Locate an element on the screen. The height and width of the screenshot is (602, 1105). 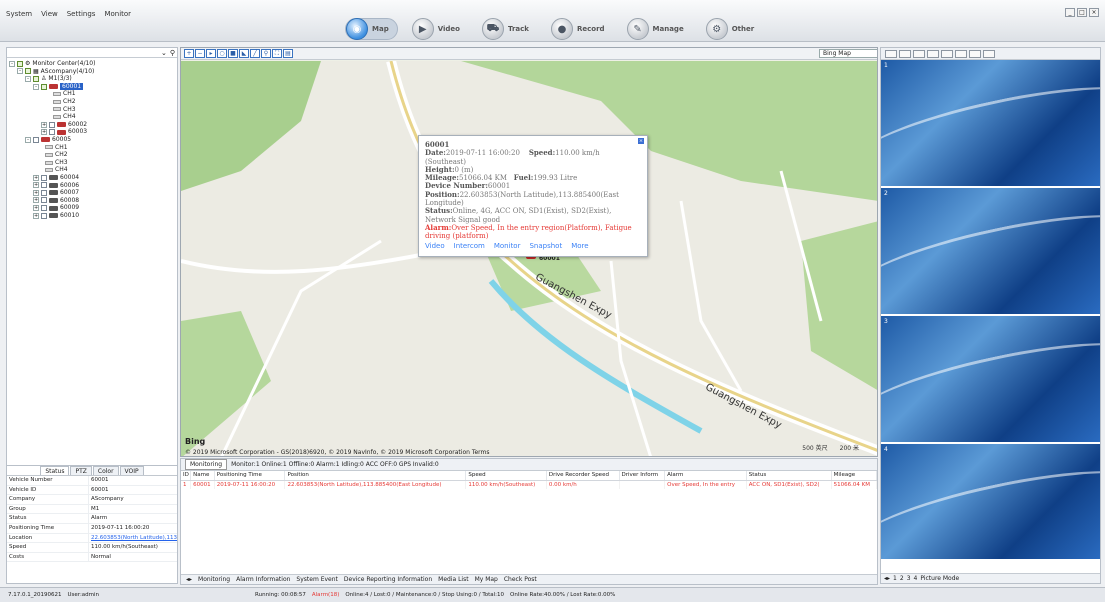
rectangle-icon: ■ is located at coordinates (233, 53).